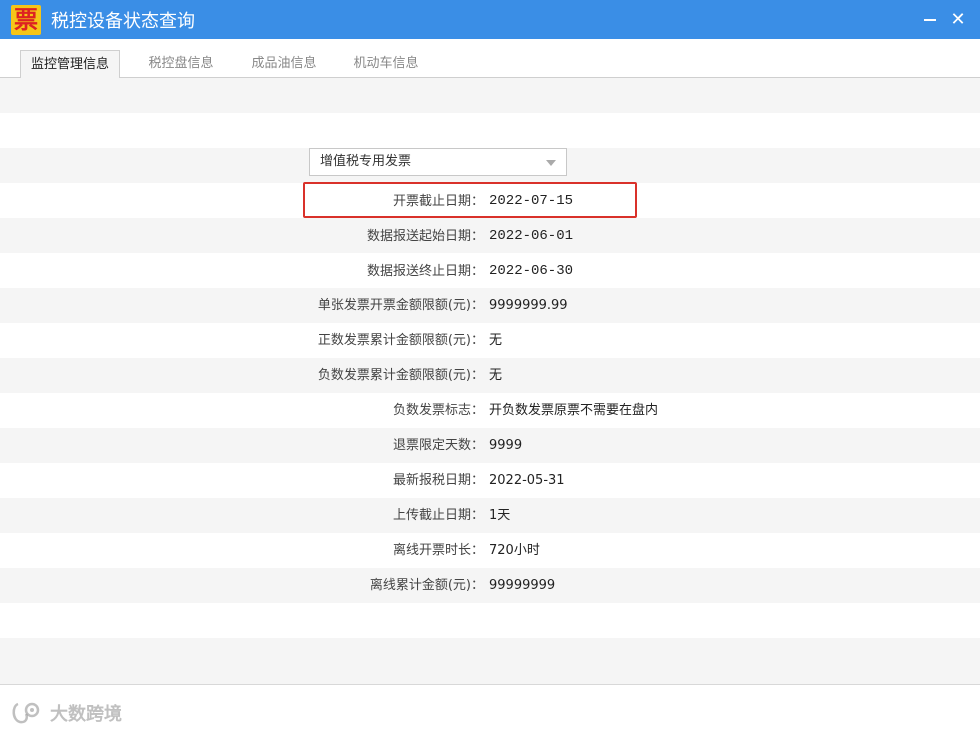  Describe the element at coordinates (70, 64) in the screenshot. I see `tab-monitor-management: 监控管理信息` at that location.